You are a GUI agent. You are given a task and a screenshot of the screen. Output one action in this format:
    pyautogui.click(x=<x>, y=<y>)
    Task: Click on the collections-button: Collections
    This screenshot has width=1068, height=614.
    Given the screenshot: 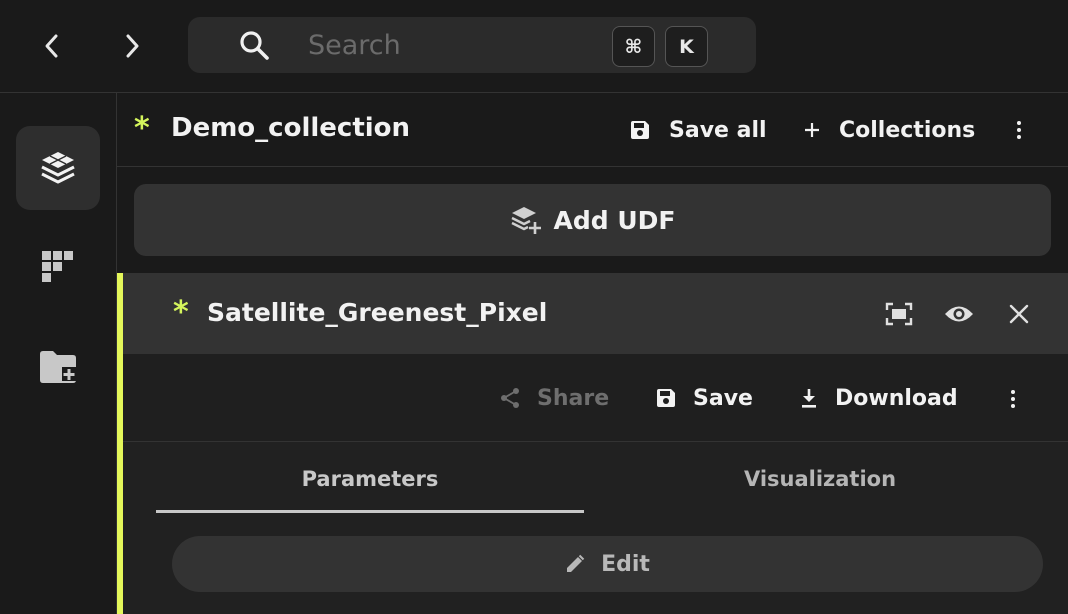 What is the action you would take?
    pyautogui.click(x=889, y=130)
    